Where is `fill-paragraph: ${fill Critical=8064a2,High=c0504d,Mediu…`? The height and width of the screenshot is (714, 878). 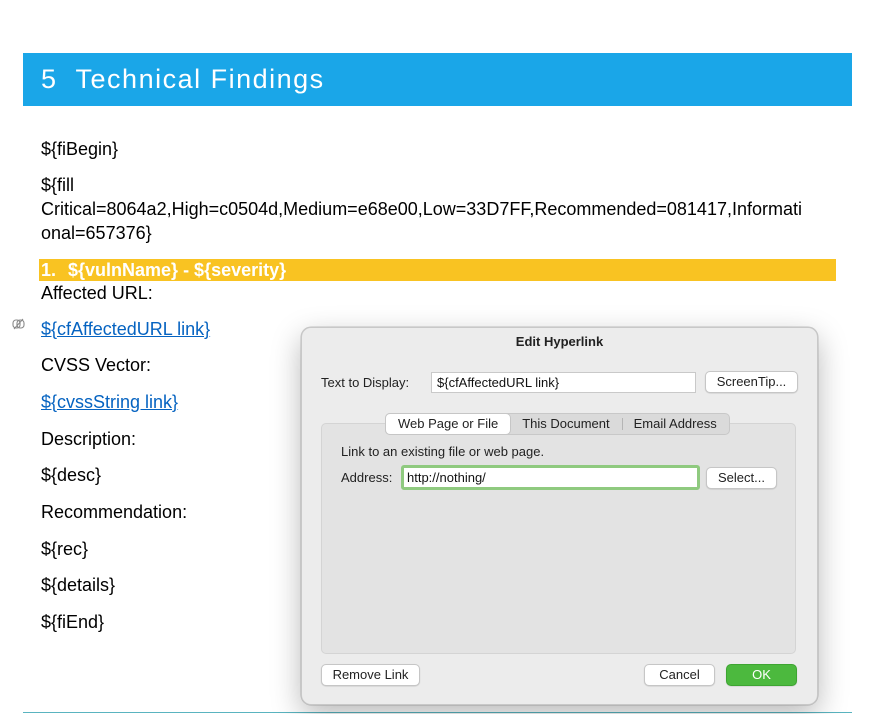 fill-paragraph: ${fill Critical=8064a2,High=c0504d,Mediu… is located at coordinates (441, 209).